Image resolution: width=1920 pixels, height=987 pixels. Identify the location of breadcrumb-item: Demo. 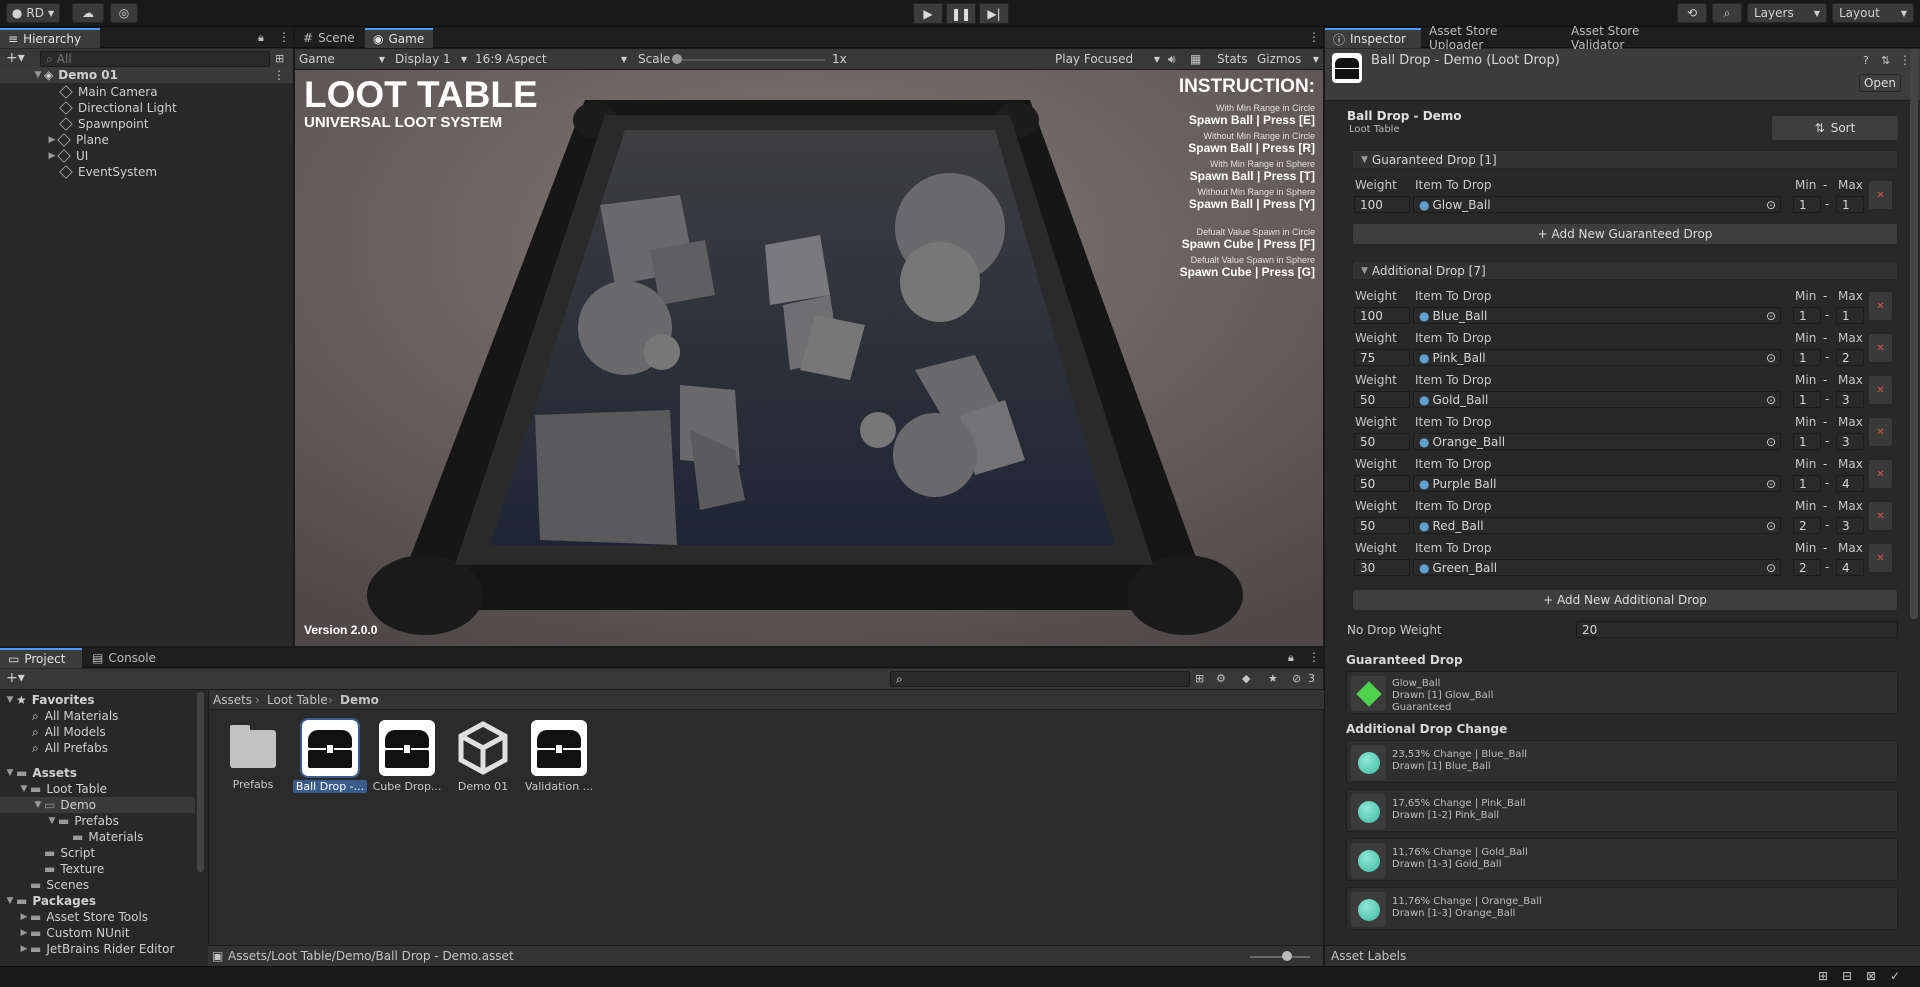
(359, 700).